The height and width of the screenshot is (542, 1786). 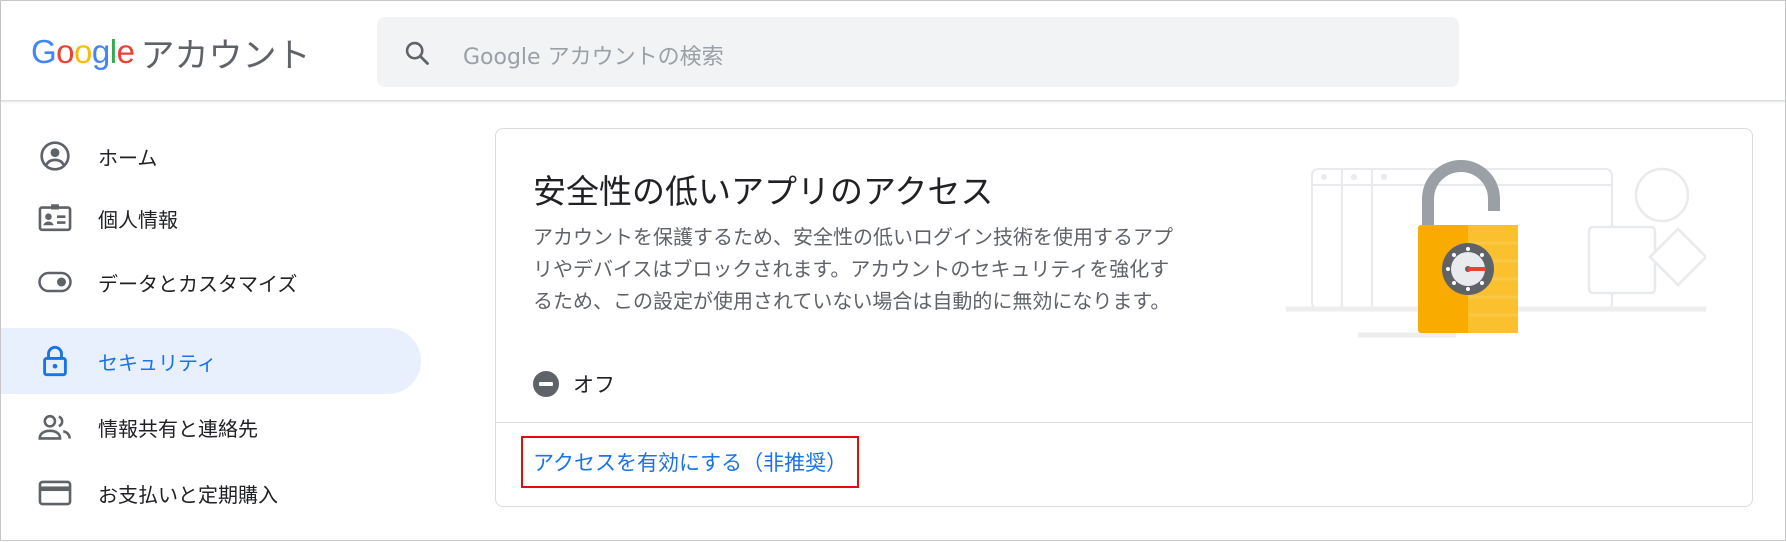 What do you see at coordinates (211, 156) in the screenshot?
I see `sidebar-item-home: ホーム` at bounding box center [211, 156].